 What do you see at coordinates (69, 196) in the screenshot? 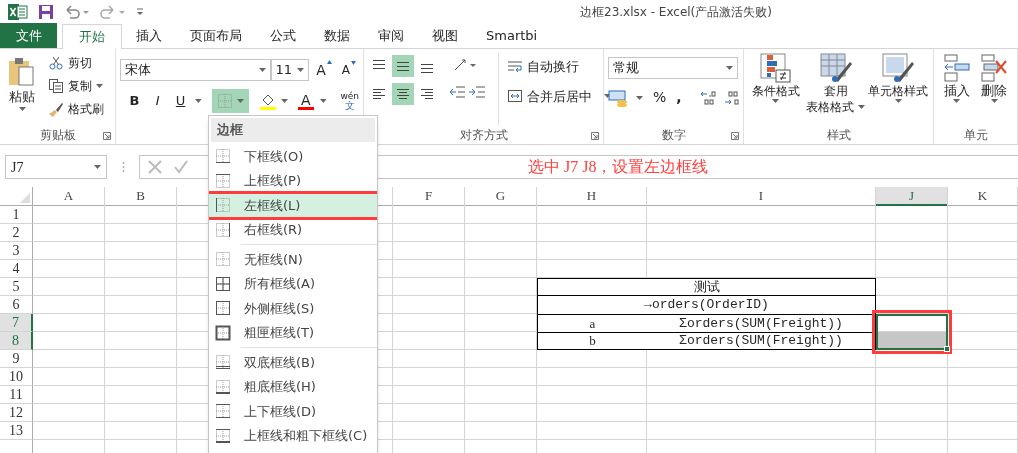
I see `column-header: A` at bounding box center [69, 196].